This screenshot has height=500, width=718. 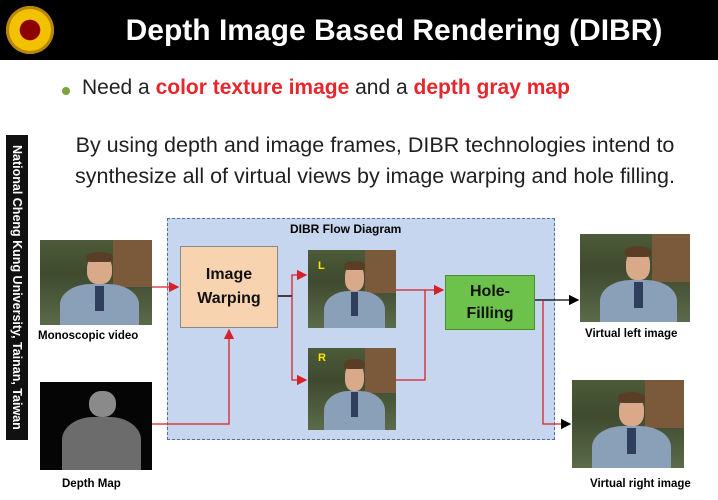 I want to click on arrow-fill-to-virtual-right, so click(x=557, y=365).